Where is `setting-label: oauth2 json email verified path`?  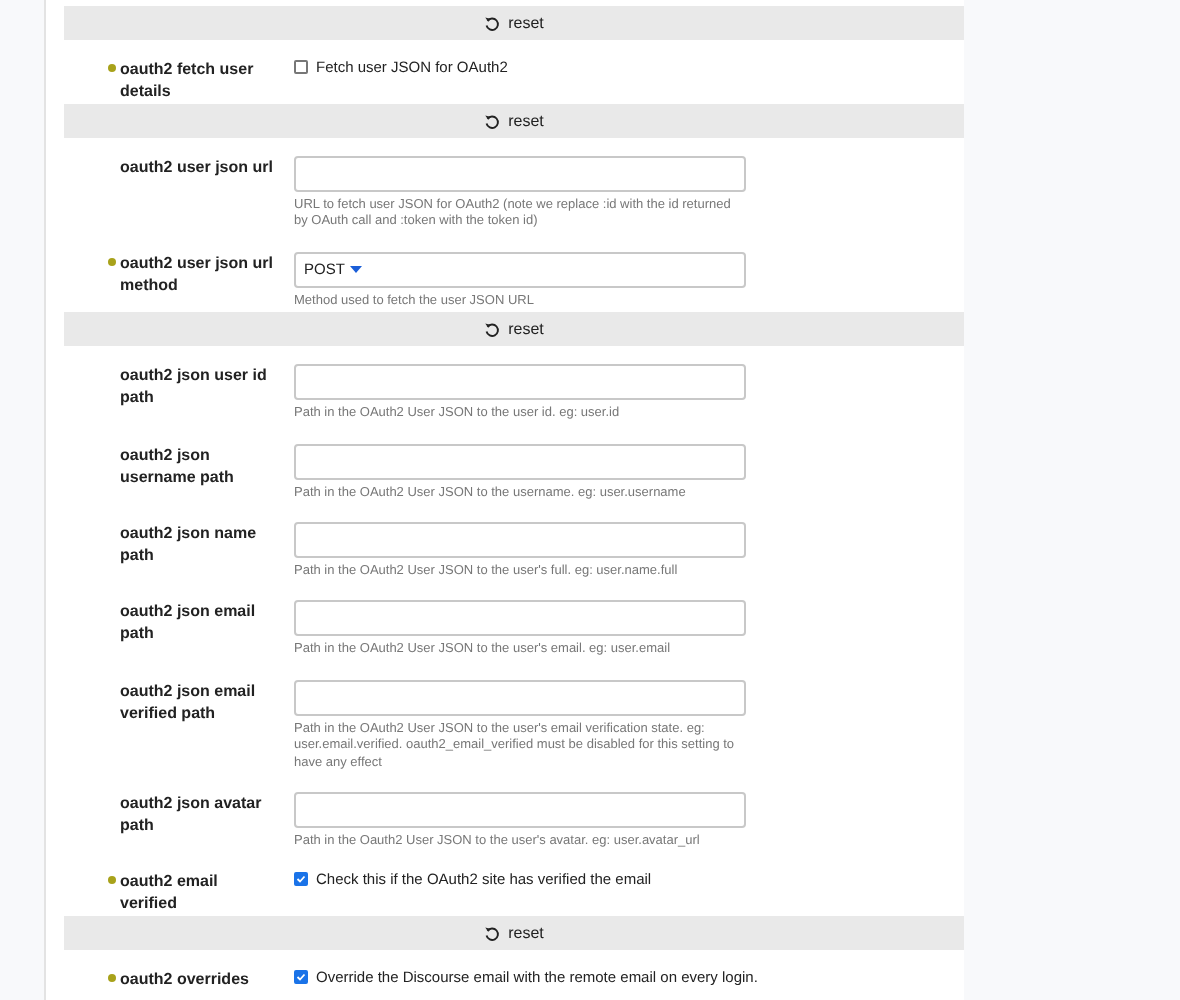
setting-label: oauth2 json email verified path is located at coordinates (189, 701).